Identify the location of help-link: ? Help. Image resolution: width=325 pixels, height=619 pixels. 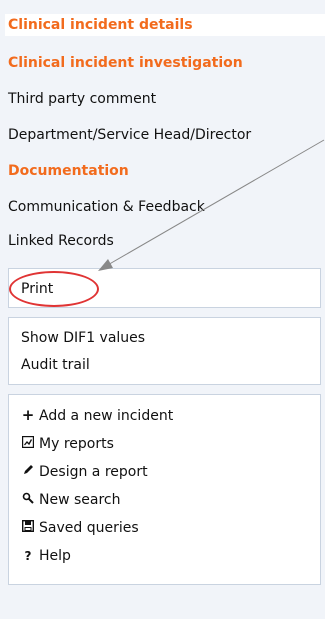
(46, 556).